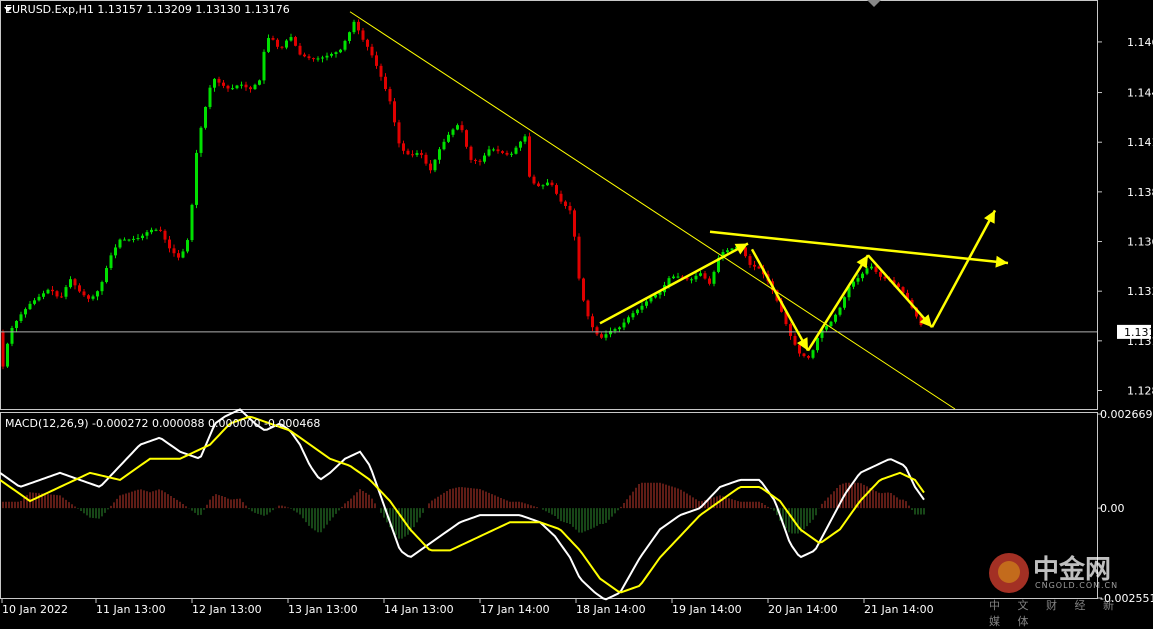 This screenshot has height=629, width=1153. I want to click on time-tick-label: 14 Jan 13:00, so click(419, 609).